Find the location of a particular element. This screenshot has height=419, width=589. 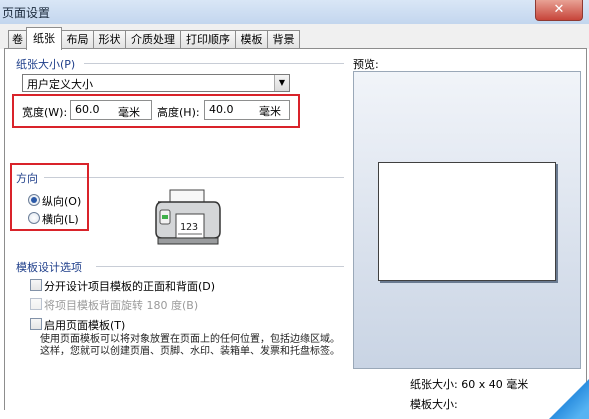

svg-text: 123 is located at coordinates (189, 227).